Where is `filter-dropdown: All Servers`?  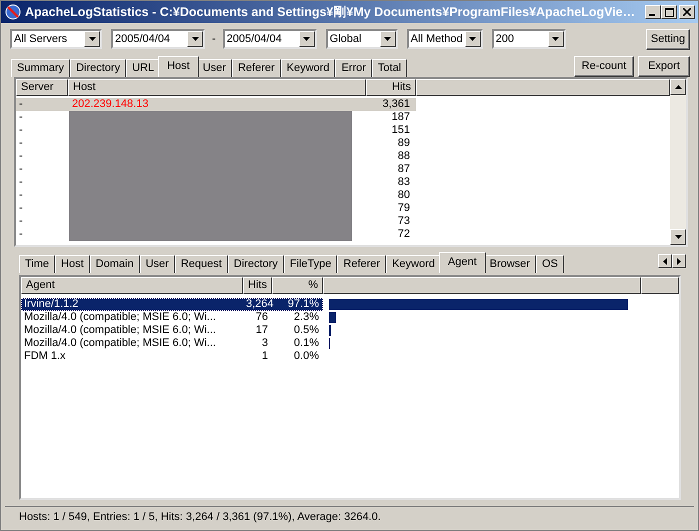 filter-dropdown: All Servers is located at coordinates (56, 39).